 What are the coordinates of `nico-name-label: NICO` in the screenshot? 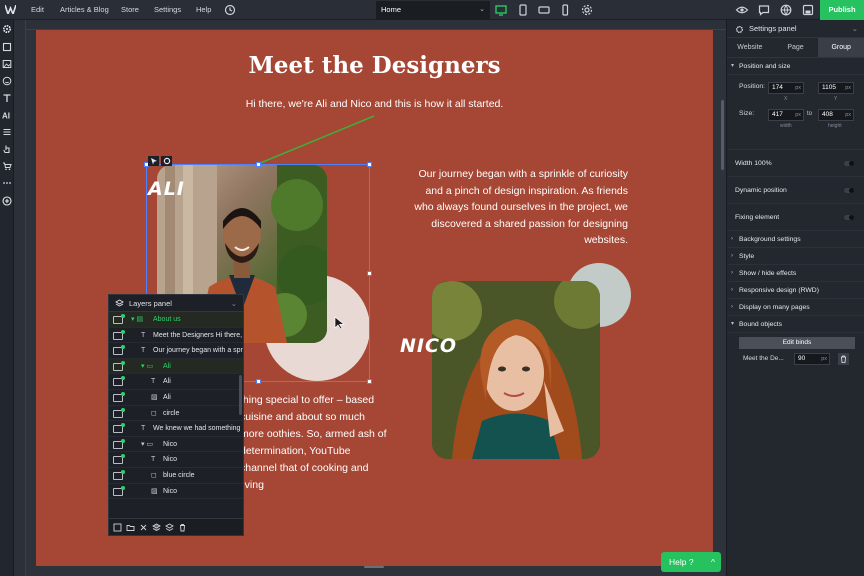 It's located at (428, 346).